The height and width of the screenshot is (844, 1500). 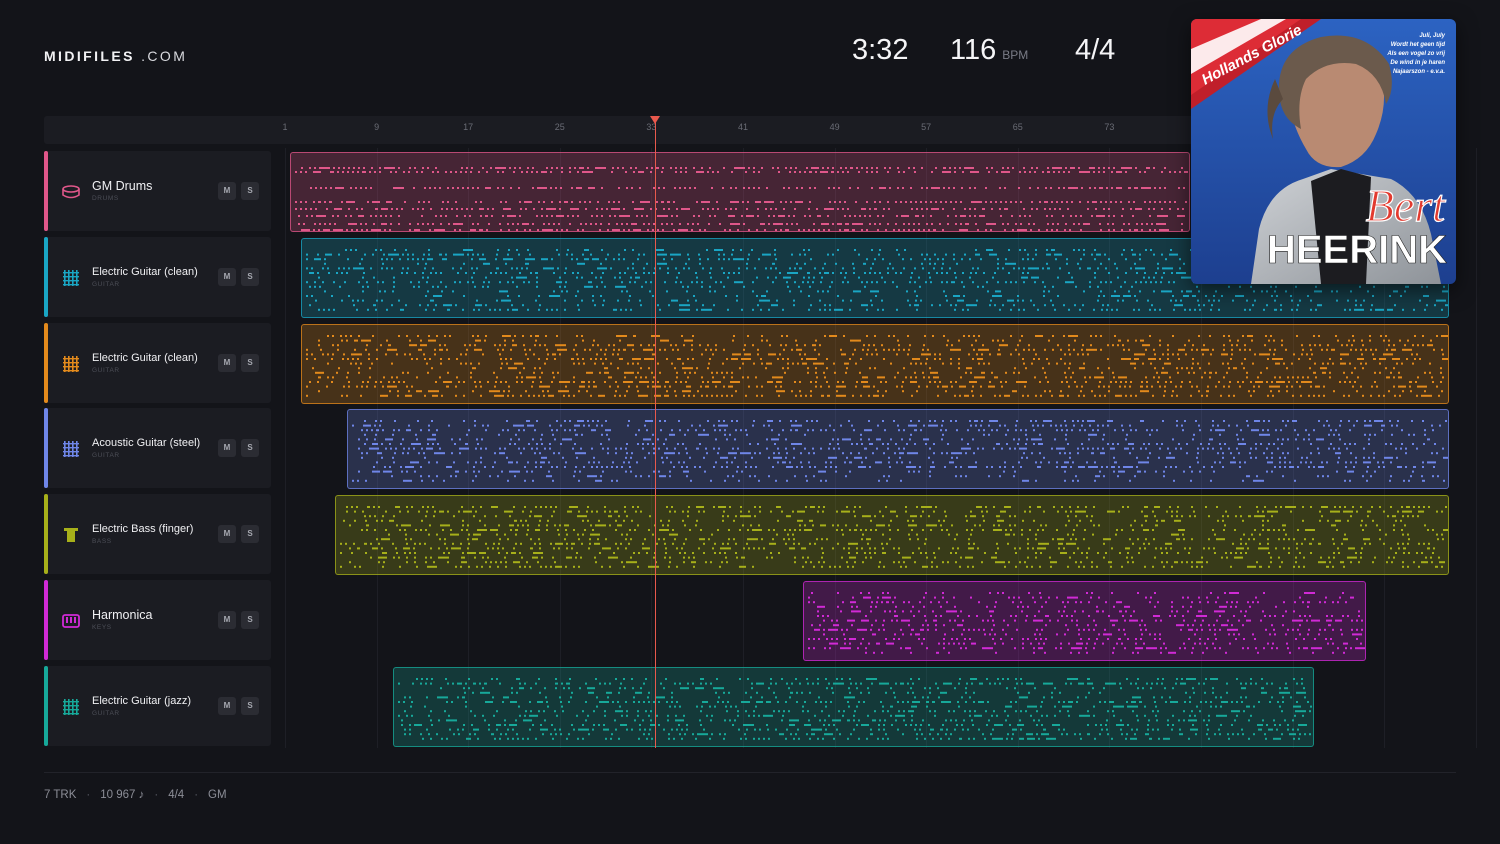 I want to click on note-count: 10 967 ♪, so click(x=122, y=795).